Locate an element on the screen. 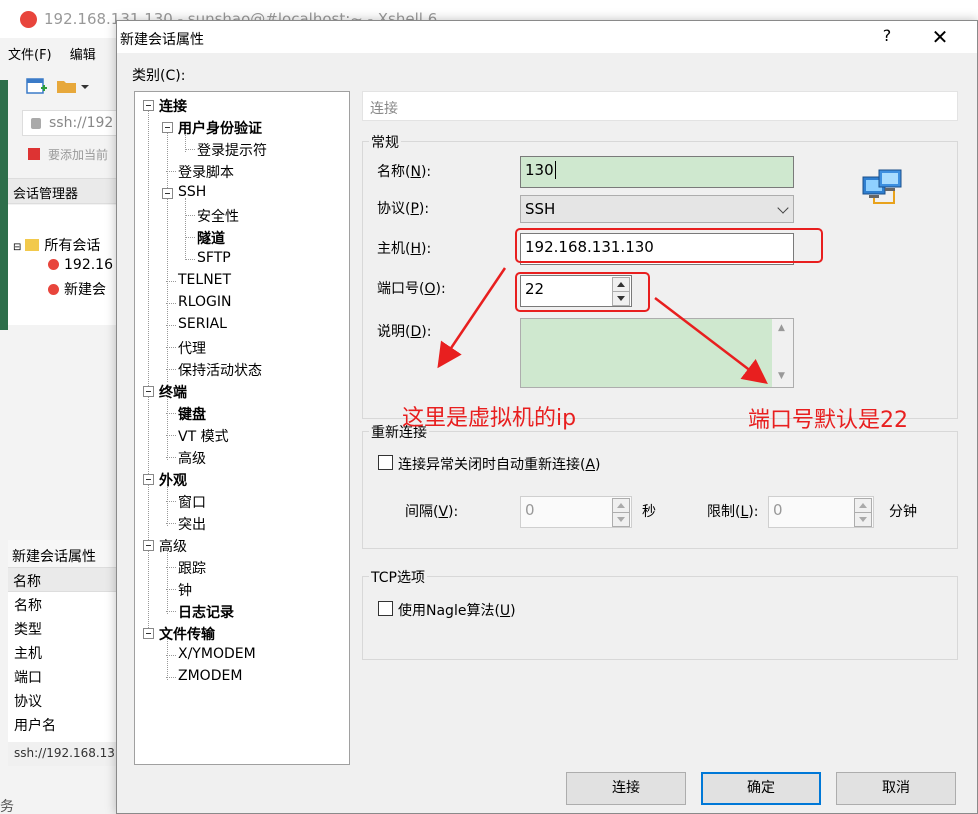 This screenshot has width=978, height=814. category-item: SSH is located at coordinates (192, 192).